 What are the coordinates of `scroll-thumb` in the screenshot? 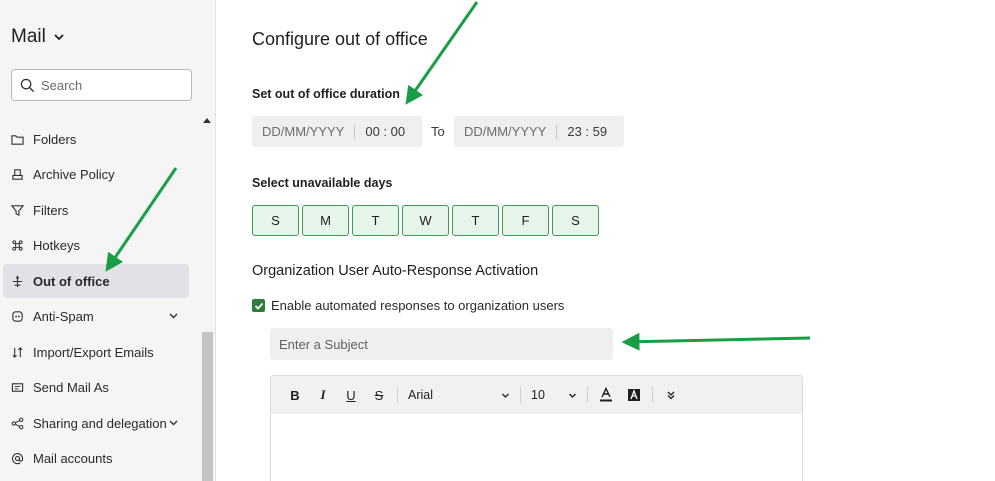 It's located at (207, 406).